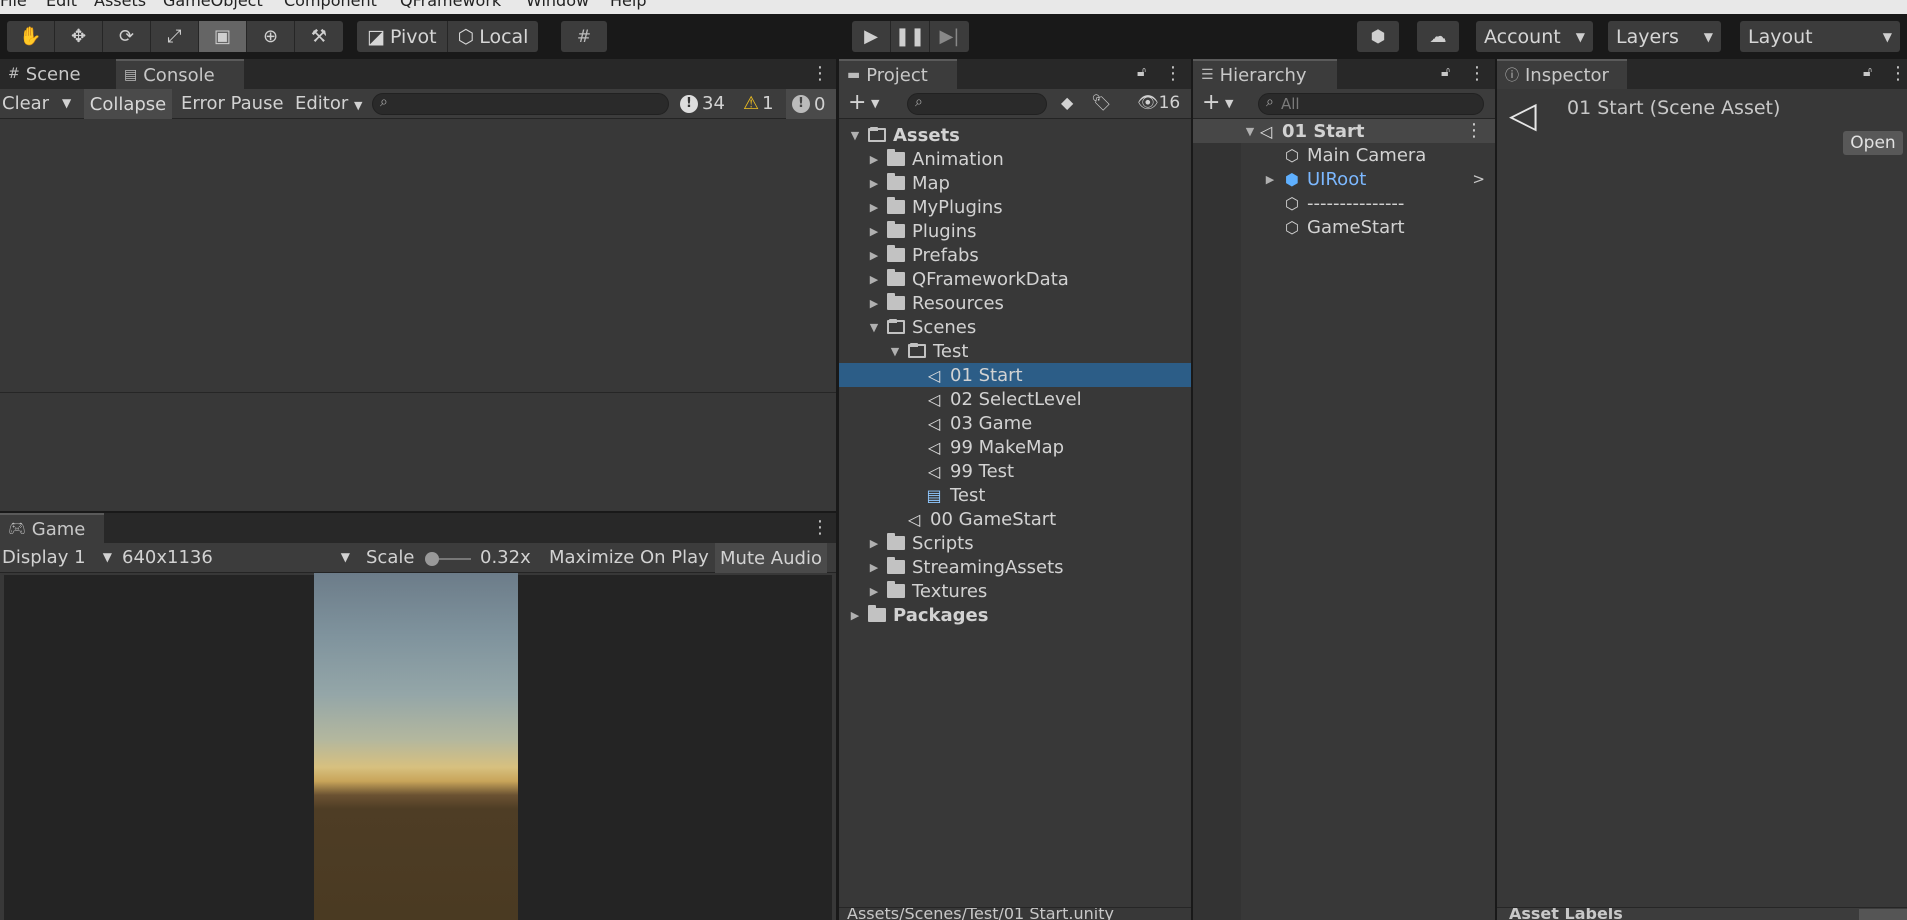 This screenshot has width=1907, height=920. I want to click on tree-row-prefabs: ▶ Prefabs, so click(1015, 255).